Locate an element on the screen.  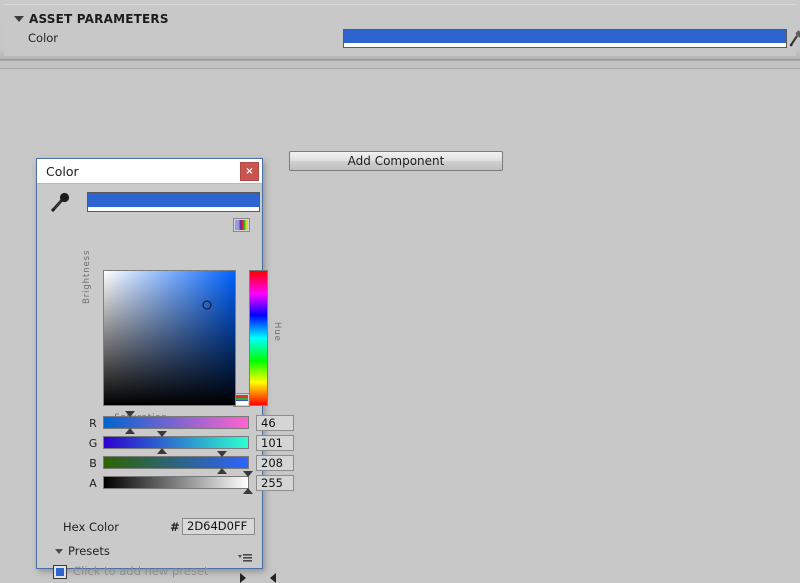
color-preview-swatch is located at coordinates (173, 202).